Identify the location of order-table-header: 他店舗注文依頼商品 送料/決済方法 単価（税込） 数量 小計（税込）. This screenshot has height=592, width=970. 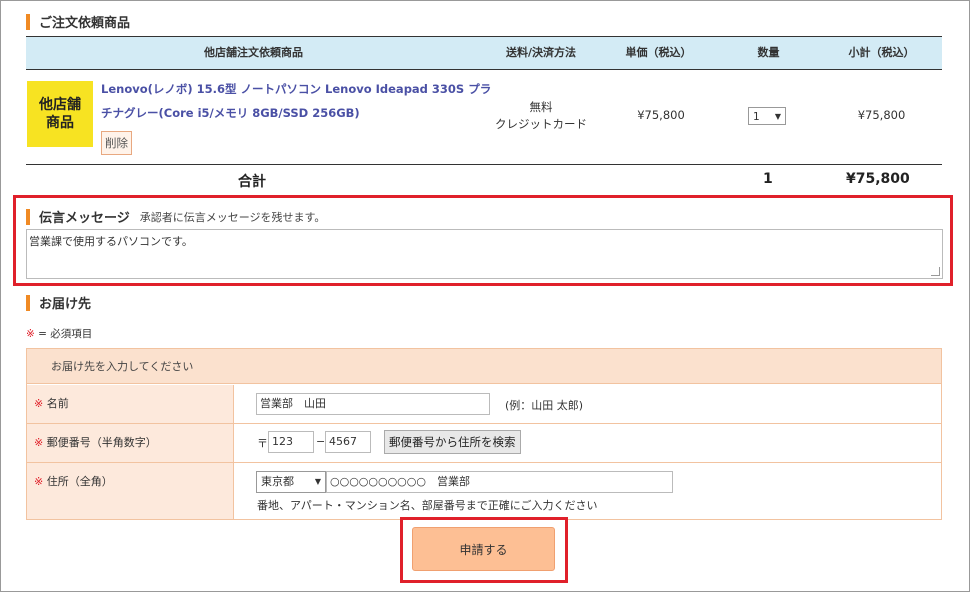
(484, 53).